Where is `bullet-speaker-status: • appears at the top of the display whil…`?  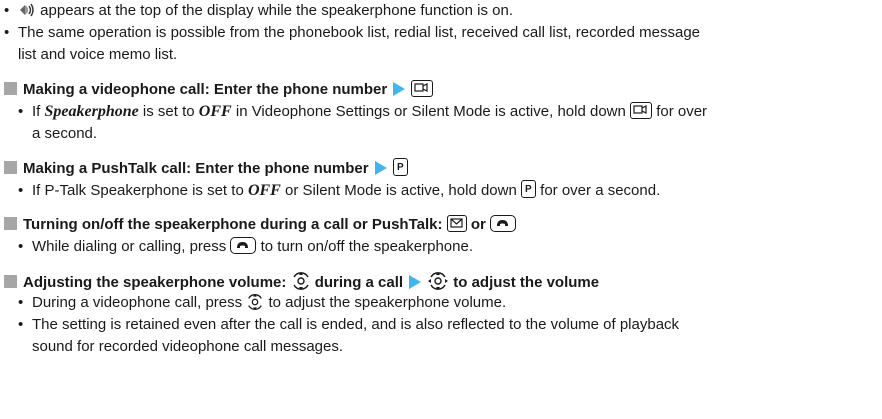 bullet-speaker-status: • appears at the top of the display whil… is located at coordinates (258, 10).